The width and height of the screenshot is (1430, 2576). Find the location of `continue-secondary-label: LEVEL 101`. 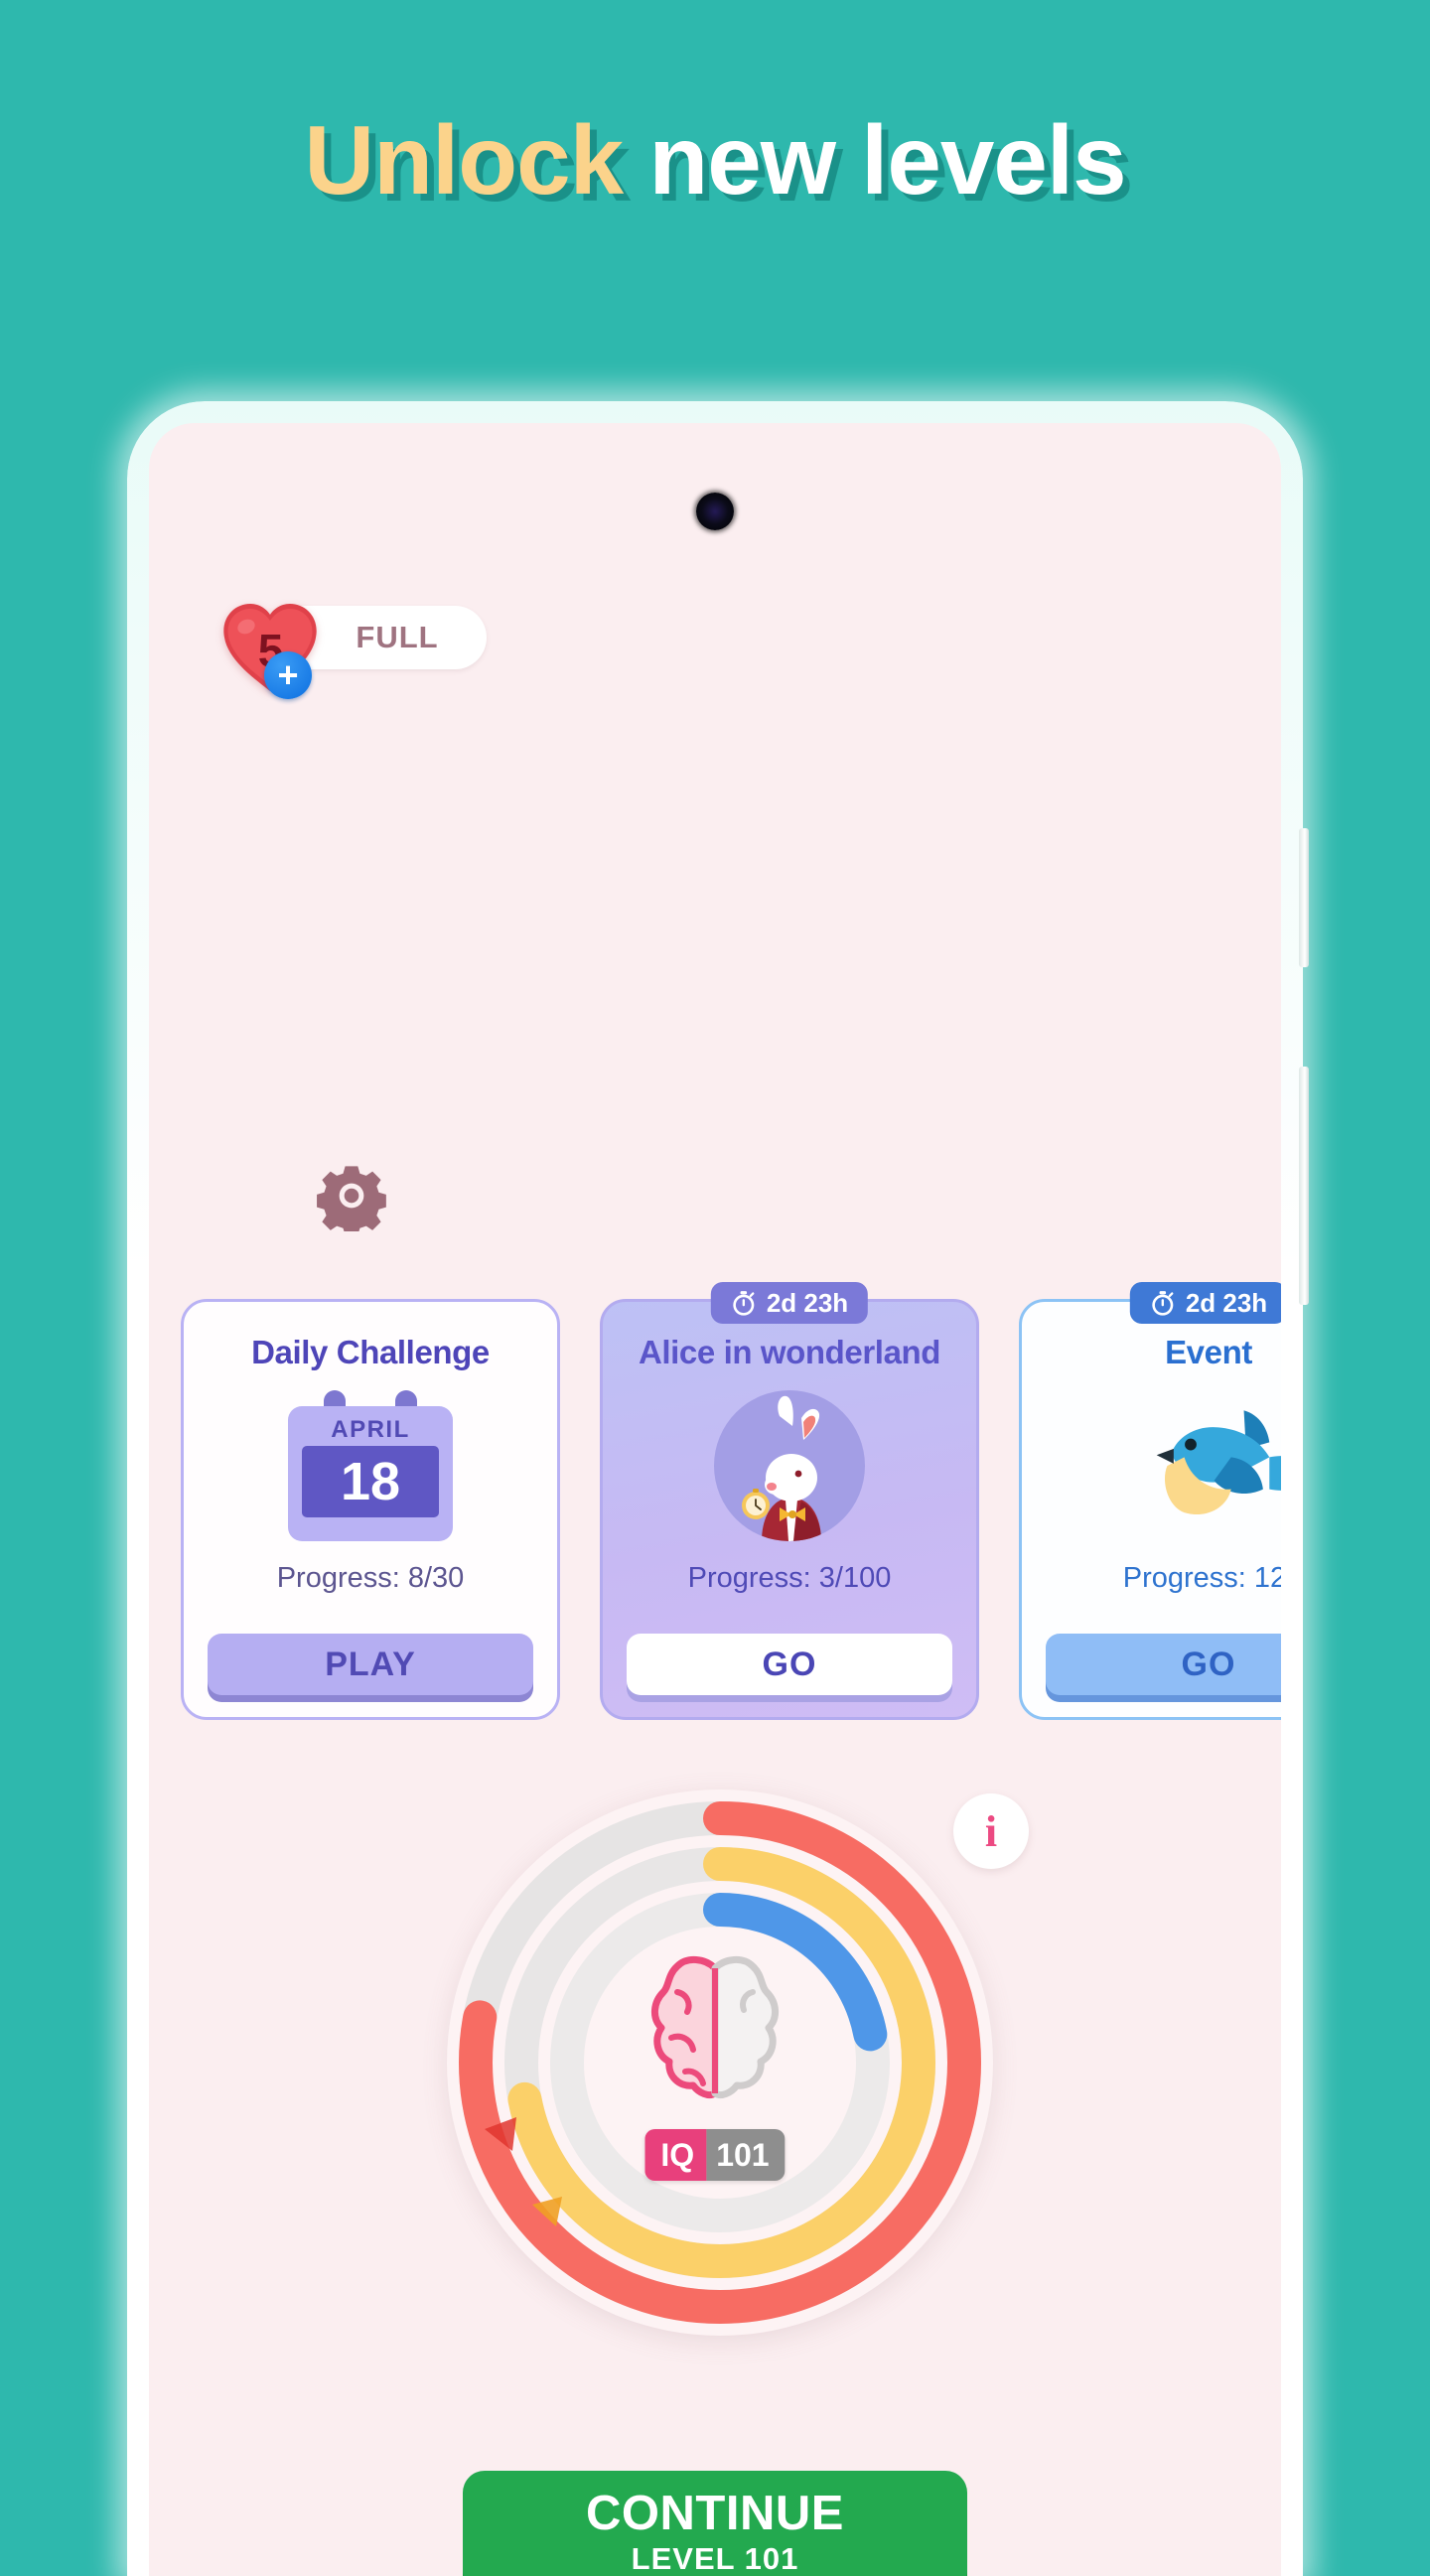

continue-secondary-label: LEVEL 101 is located at coordinates (715, 2558).